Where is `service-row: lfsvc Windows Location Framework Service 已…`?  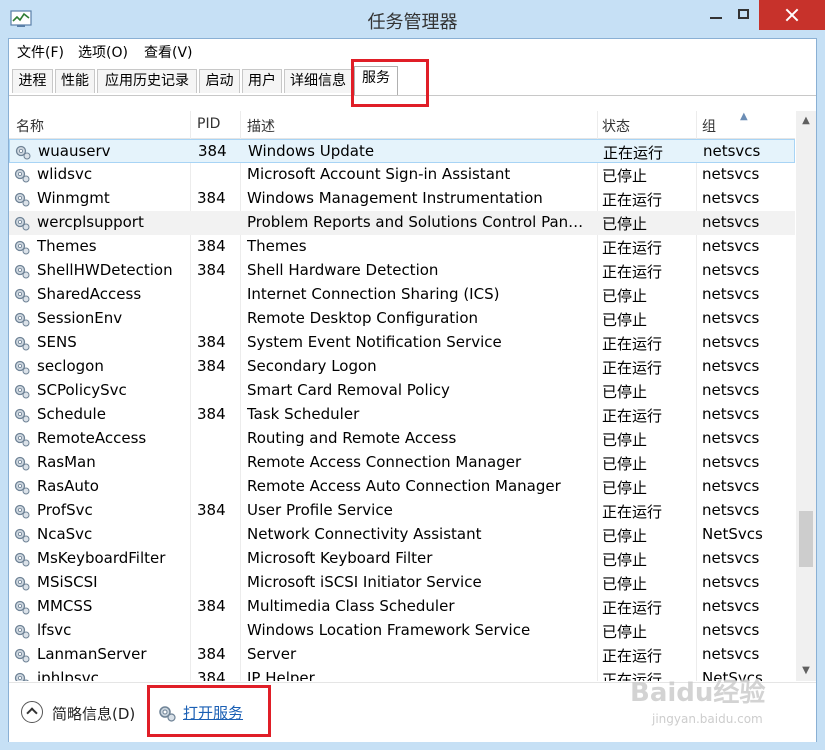
service-row: lfsvc Windows Location Framework Service 已… is located at coordinates (402, 631).